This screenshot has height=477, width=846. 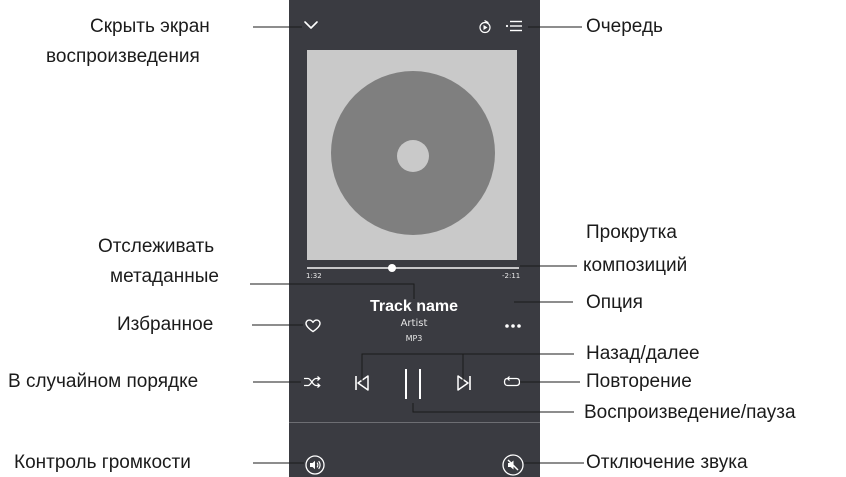 I want to click on label-hide-player-2: воспроизведения, so click(x=123, y=56).